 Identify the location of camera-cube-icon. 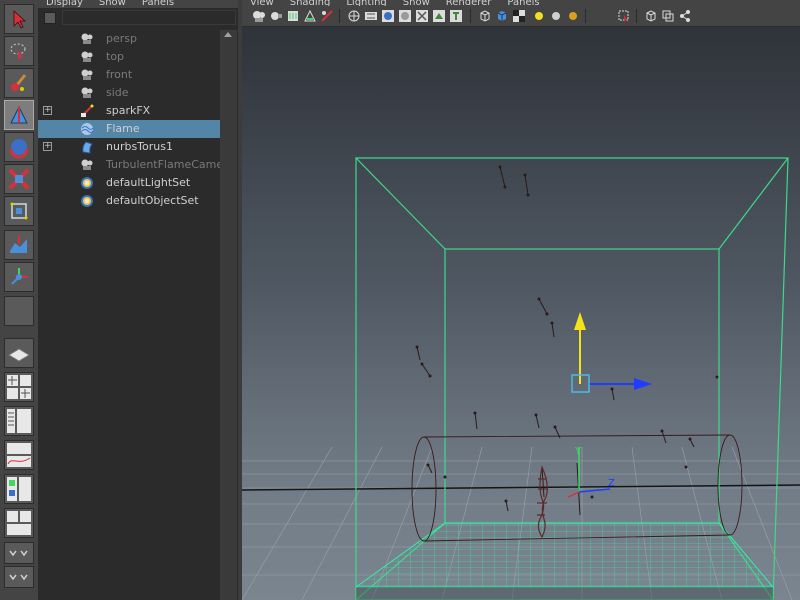
(651, 16).